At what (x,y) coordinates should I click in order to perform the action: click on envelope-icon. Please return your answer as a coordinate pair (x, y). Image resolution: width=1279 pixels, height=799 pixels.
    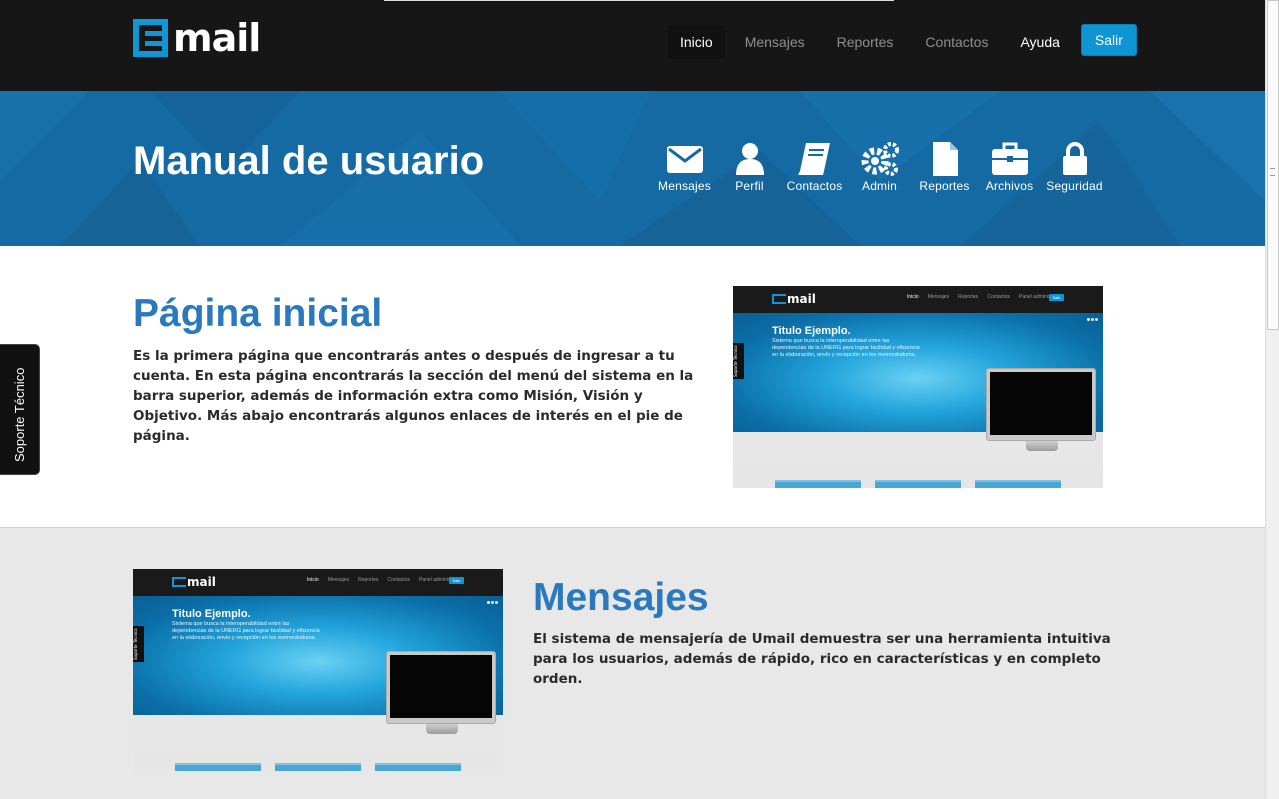
    Looking at the image, I should click on (684, 159).